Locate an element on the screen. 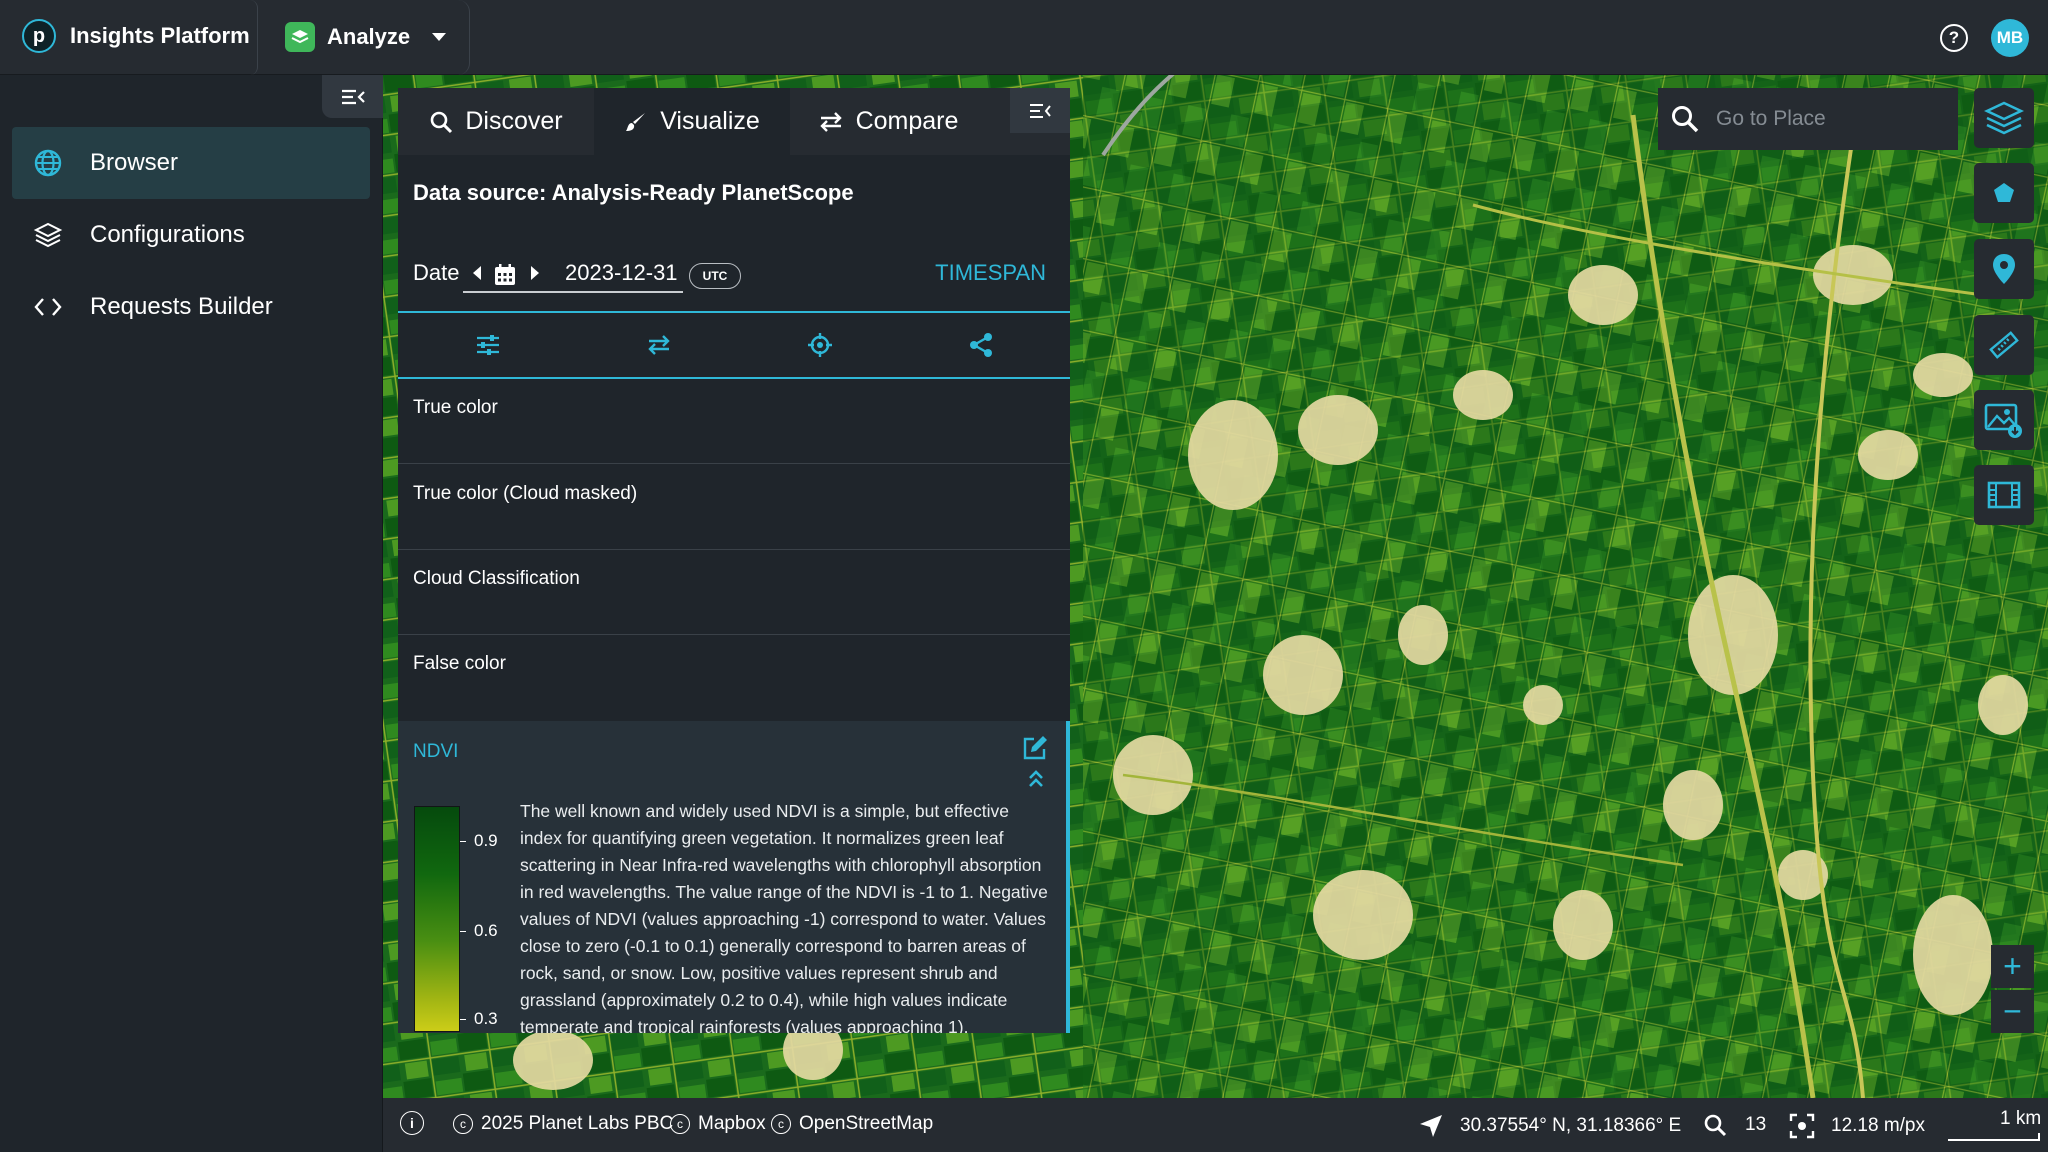 The height and width of the screenshot is (1152, 2048). layers-button is located at coordinates (2004, 118).